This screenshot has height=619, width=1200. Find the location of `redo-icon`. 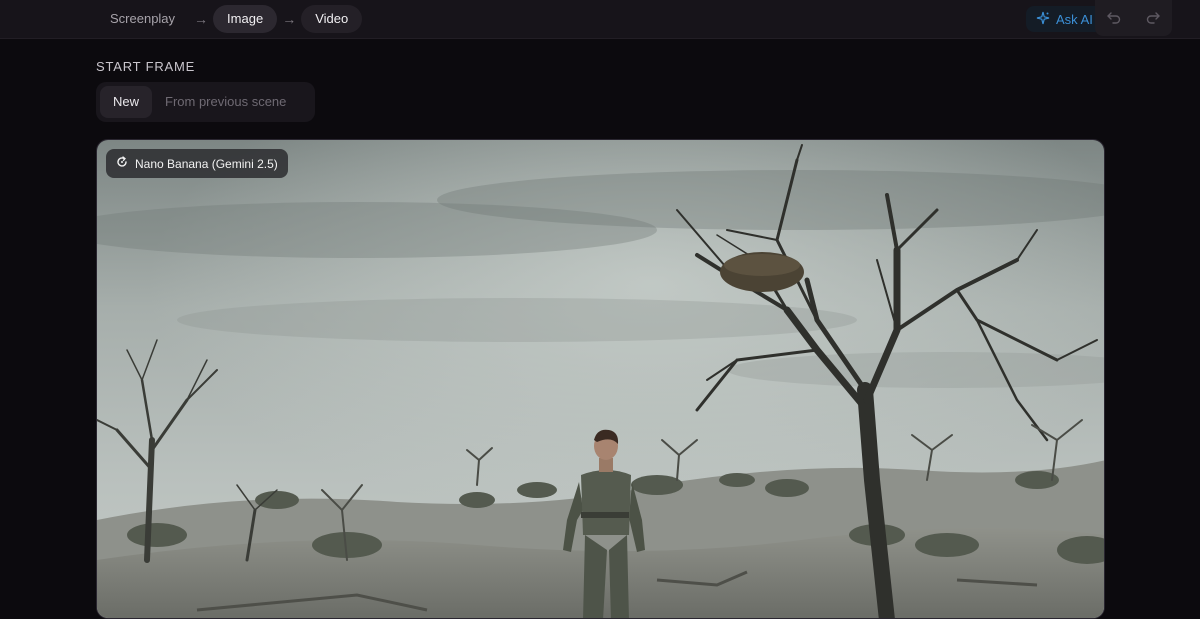

redo-icon is located at coordinates (1153, 18).